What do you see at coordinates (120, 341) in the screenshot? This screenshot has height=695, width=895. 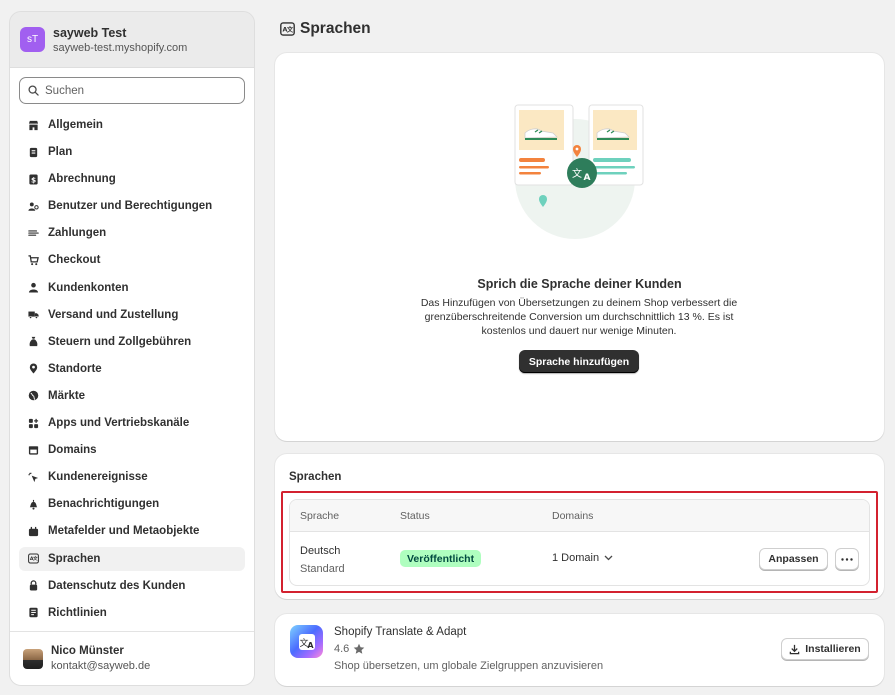 I see `sidebar-item-label: Steuern und Zollgebühren` at bounding box center [120, 341].